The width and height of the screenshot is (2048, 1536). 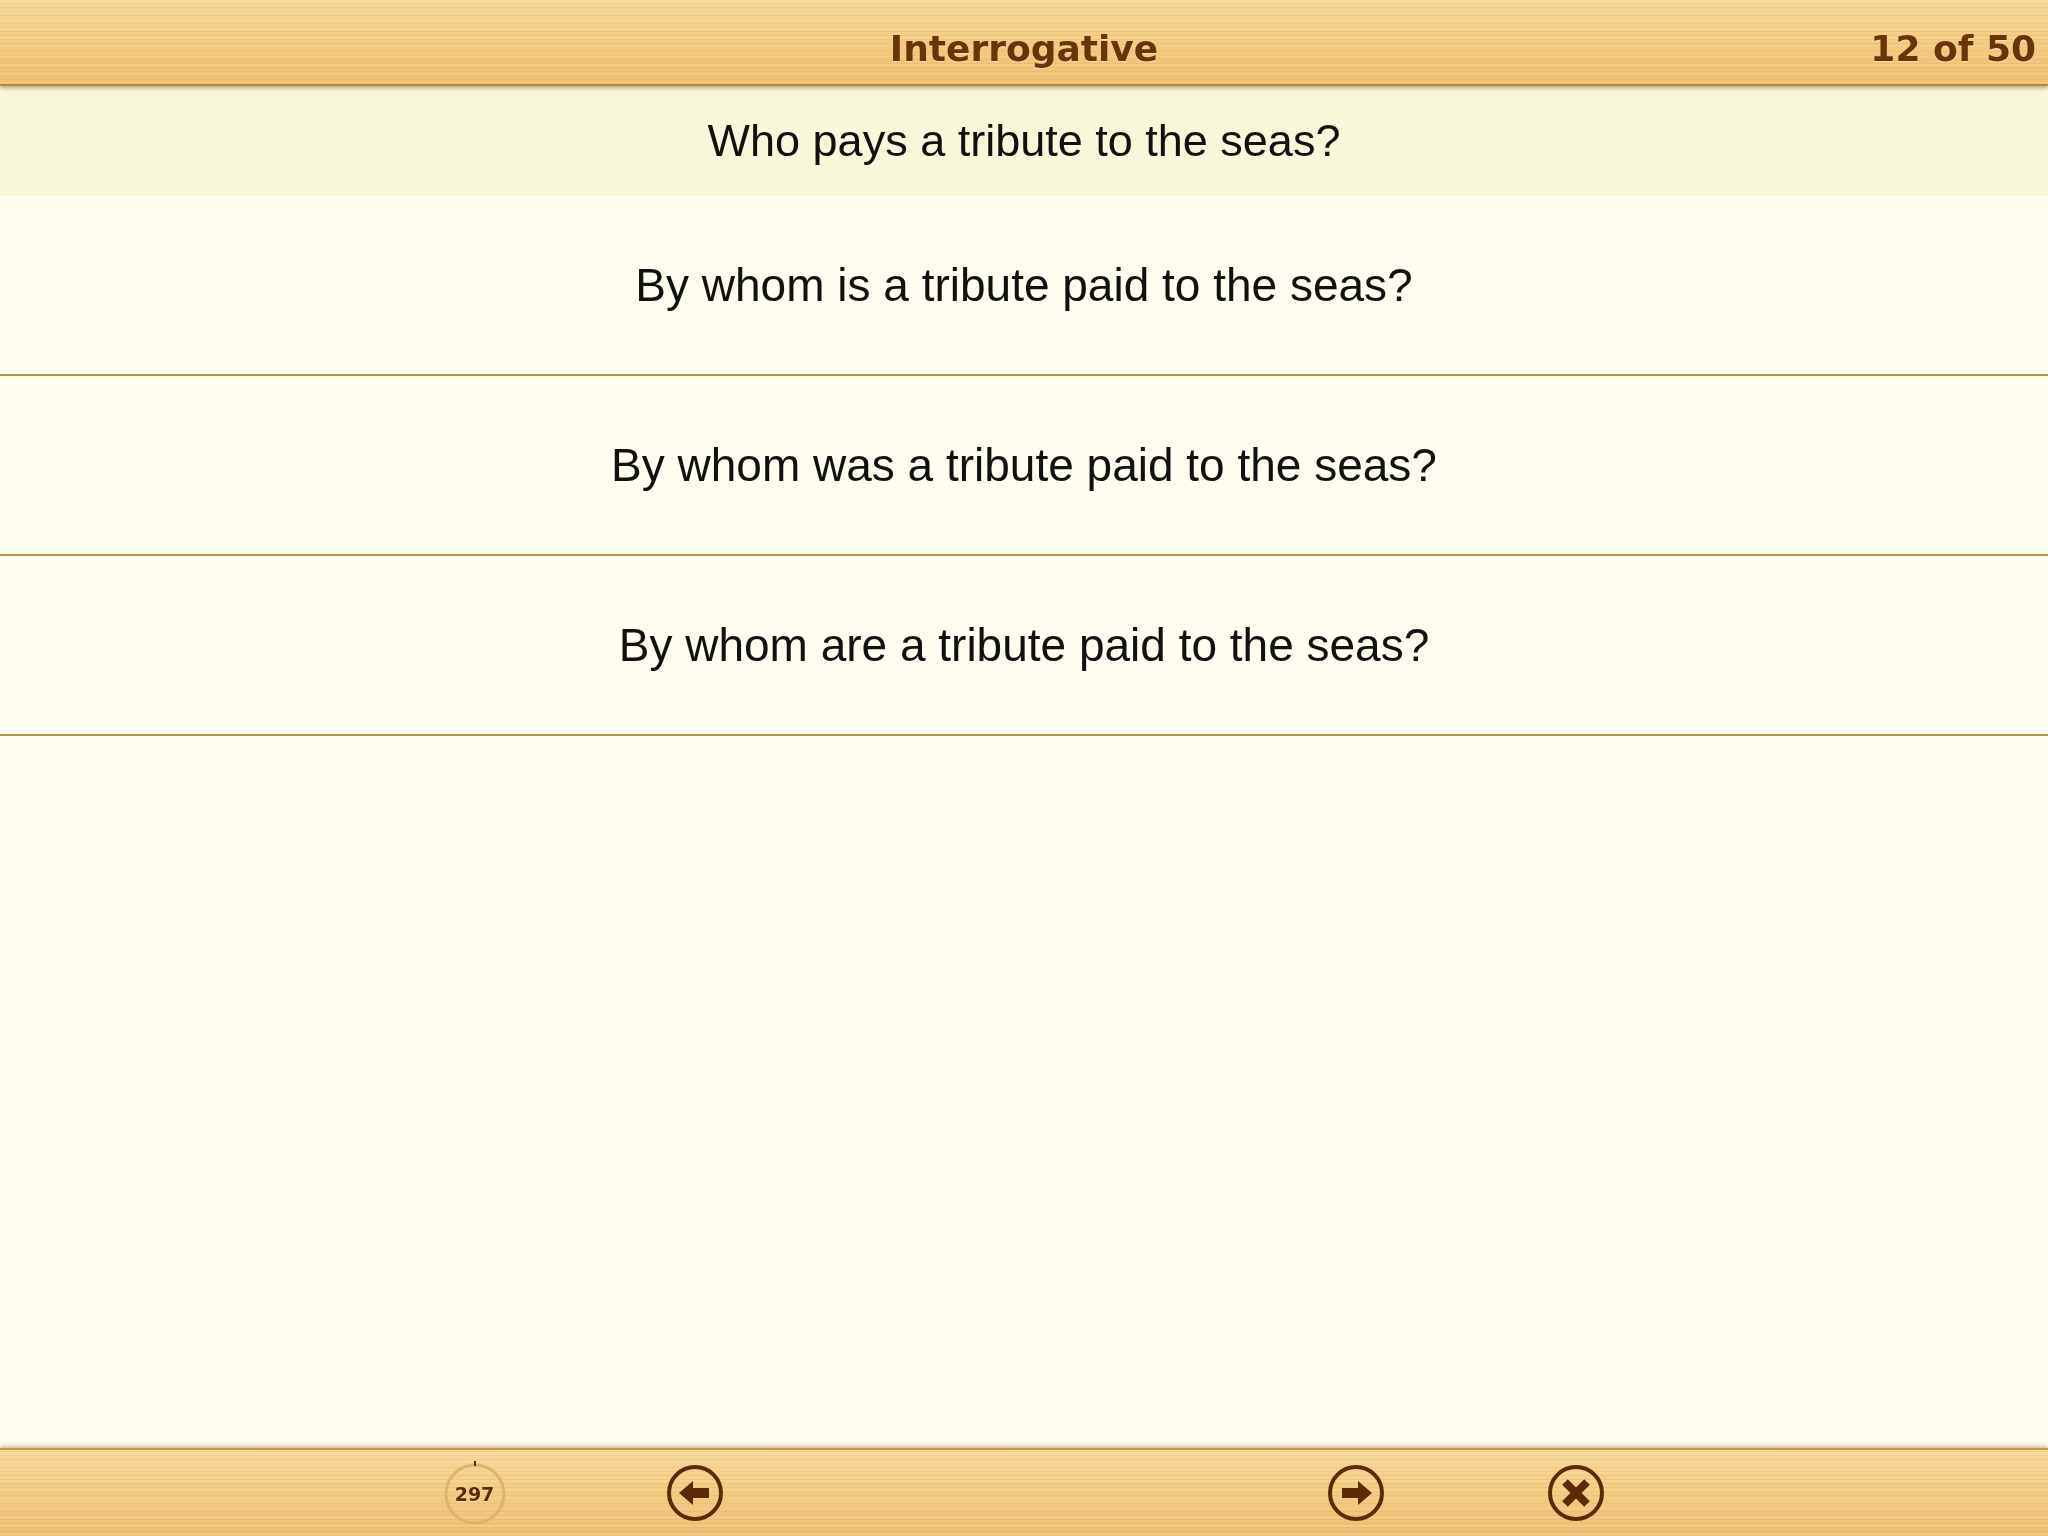 I want to click on answer-option: By whom are a tribute paid to the seas?, so click(x=1024, y=646).